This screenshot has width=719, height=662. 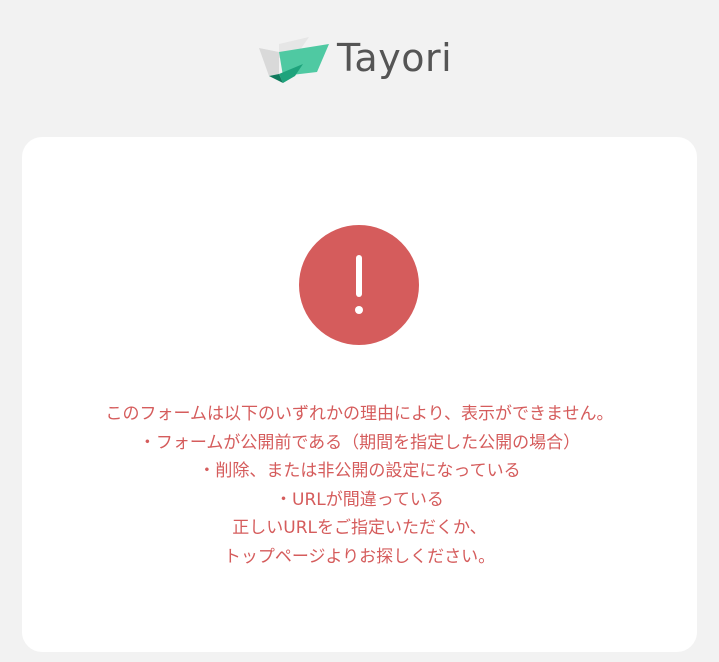 I want to click on message-line: ・削除、または非公開の設定になっている, so click(x=359, y=471).